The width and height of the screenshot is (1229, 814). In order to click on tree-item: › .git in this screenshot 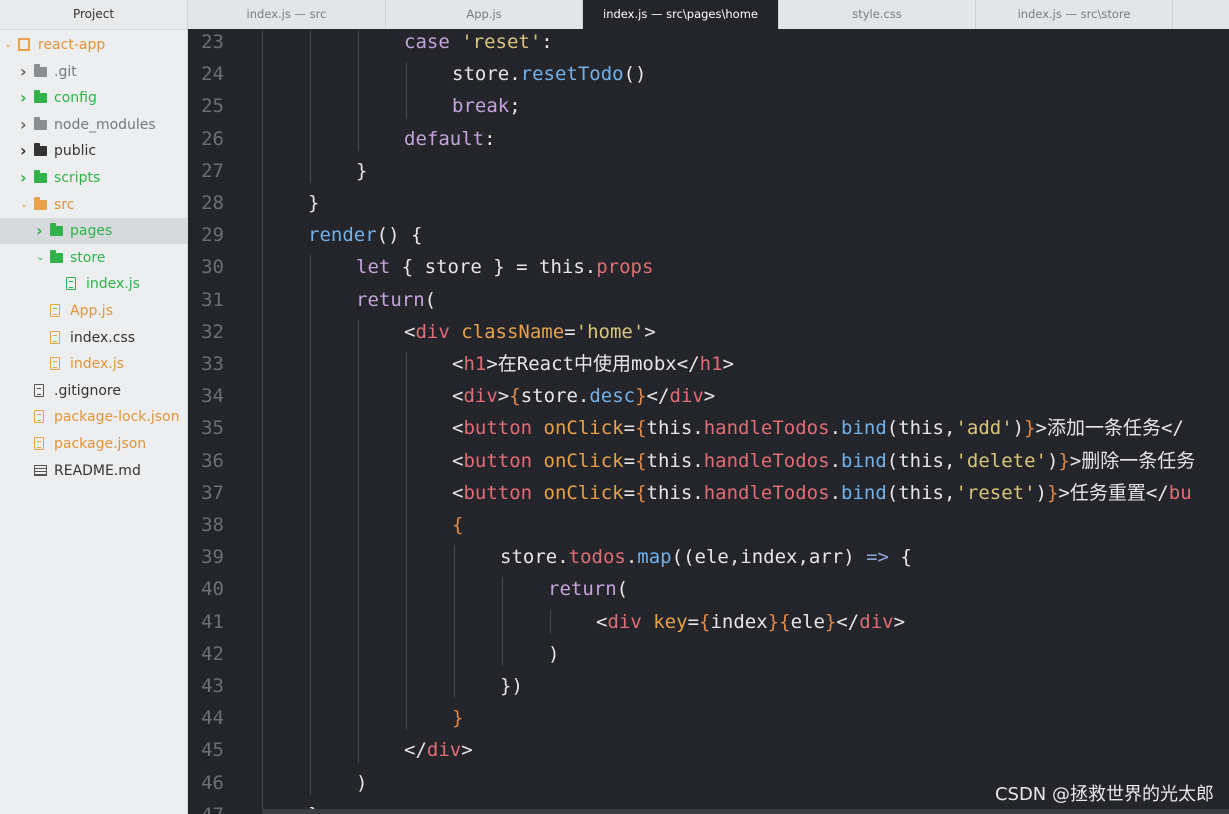, I will do `click(93, 72)`.